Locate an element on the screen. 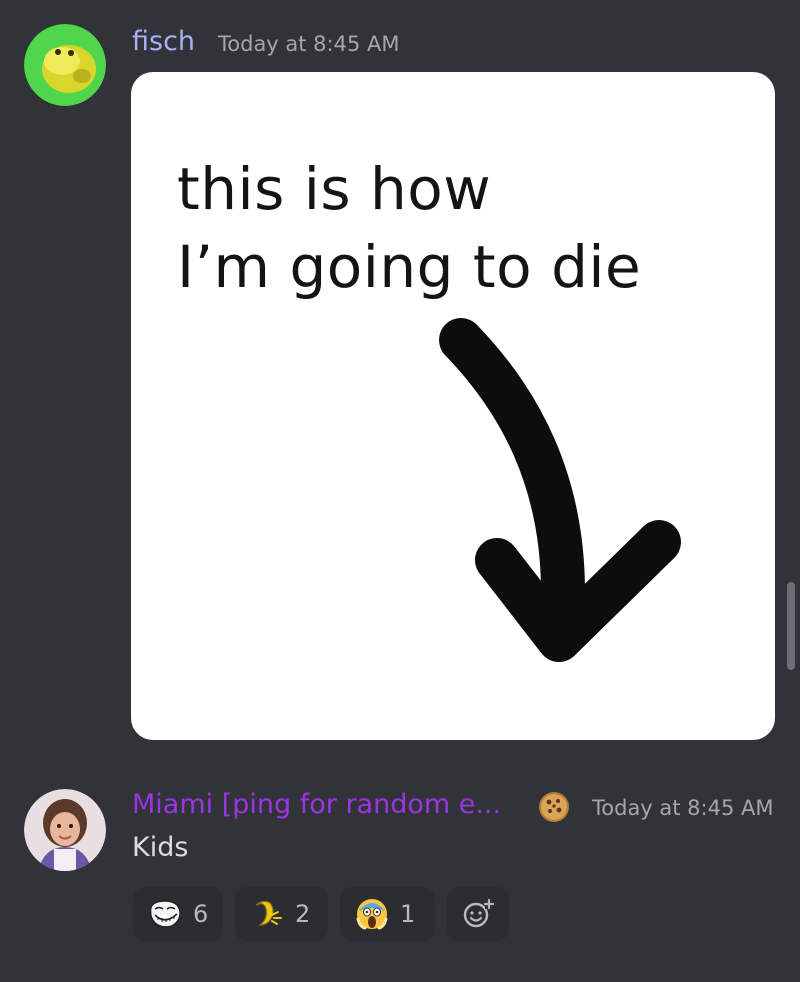 This screenshot has height=982, width=800. child-photo-avatar is located at coordinates (65, 830).